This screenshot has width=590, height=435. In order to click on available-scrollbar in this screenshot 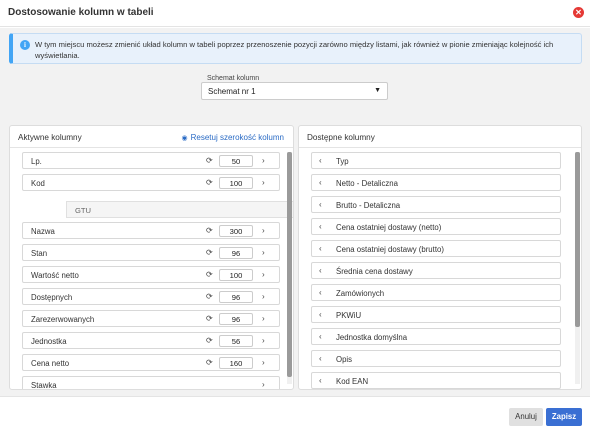, I will do `click(577, 268)`.